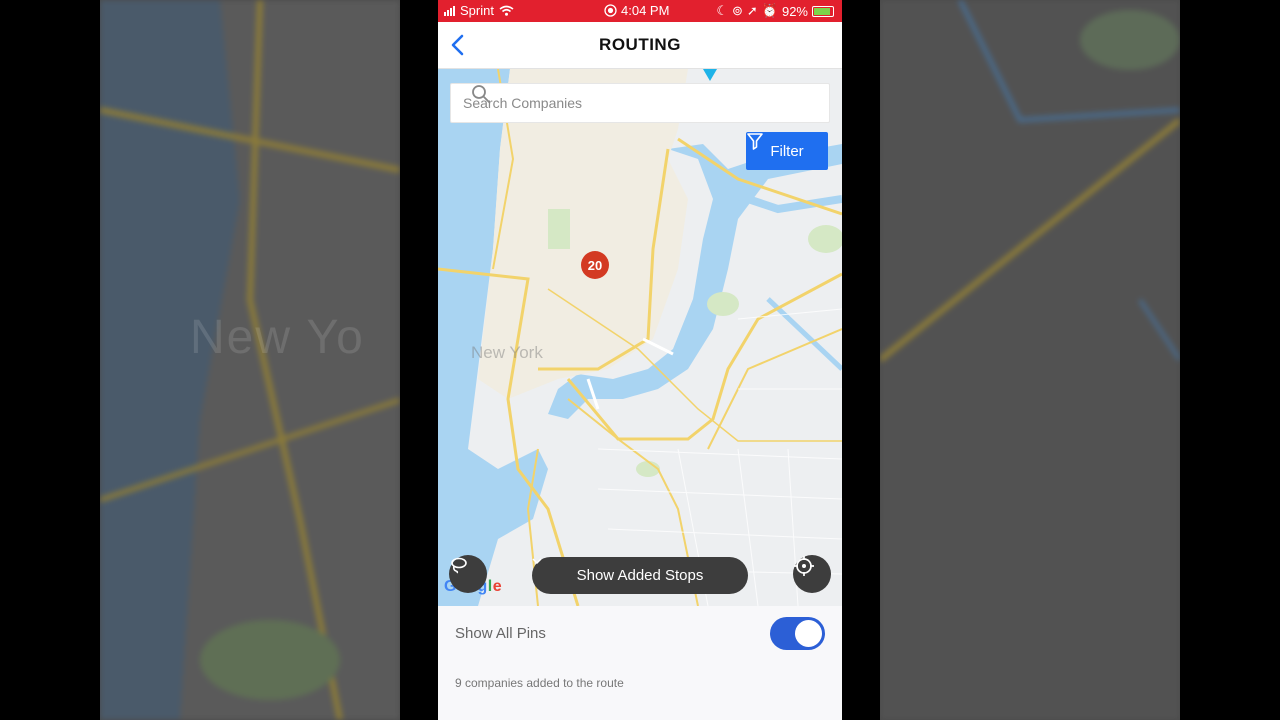 This screenshot has width=1280, height=720. Describe the element at coordinates (477, 10) in the screenshot. I see `carrier-label: Sprint` at that location.